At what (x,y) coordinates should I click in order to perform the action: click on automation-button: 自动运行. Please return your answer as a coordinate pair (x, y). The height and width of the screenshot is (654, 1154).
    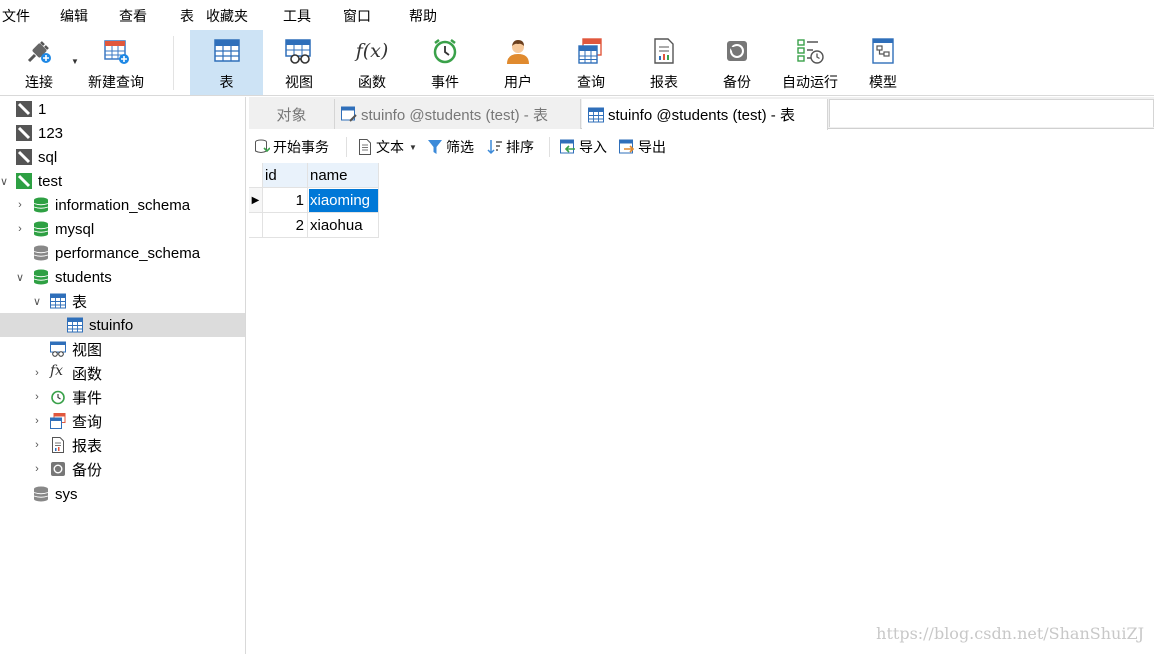
    Looking at the image, I should click on (810, 62).